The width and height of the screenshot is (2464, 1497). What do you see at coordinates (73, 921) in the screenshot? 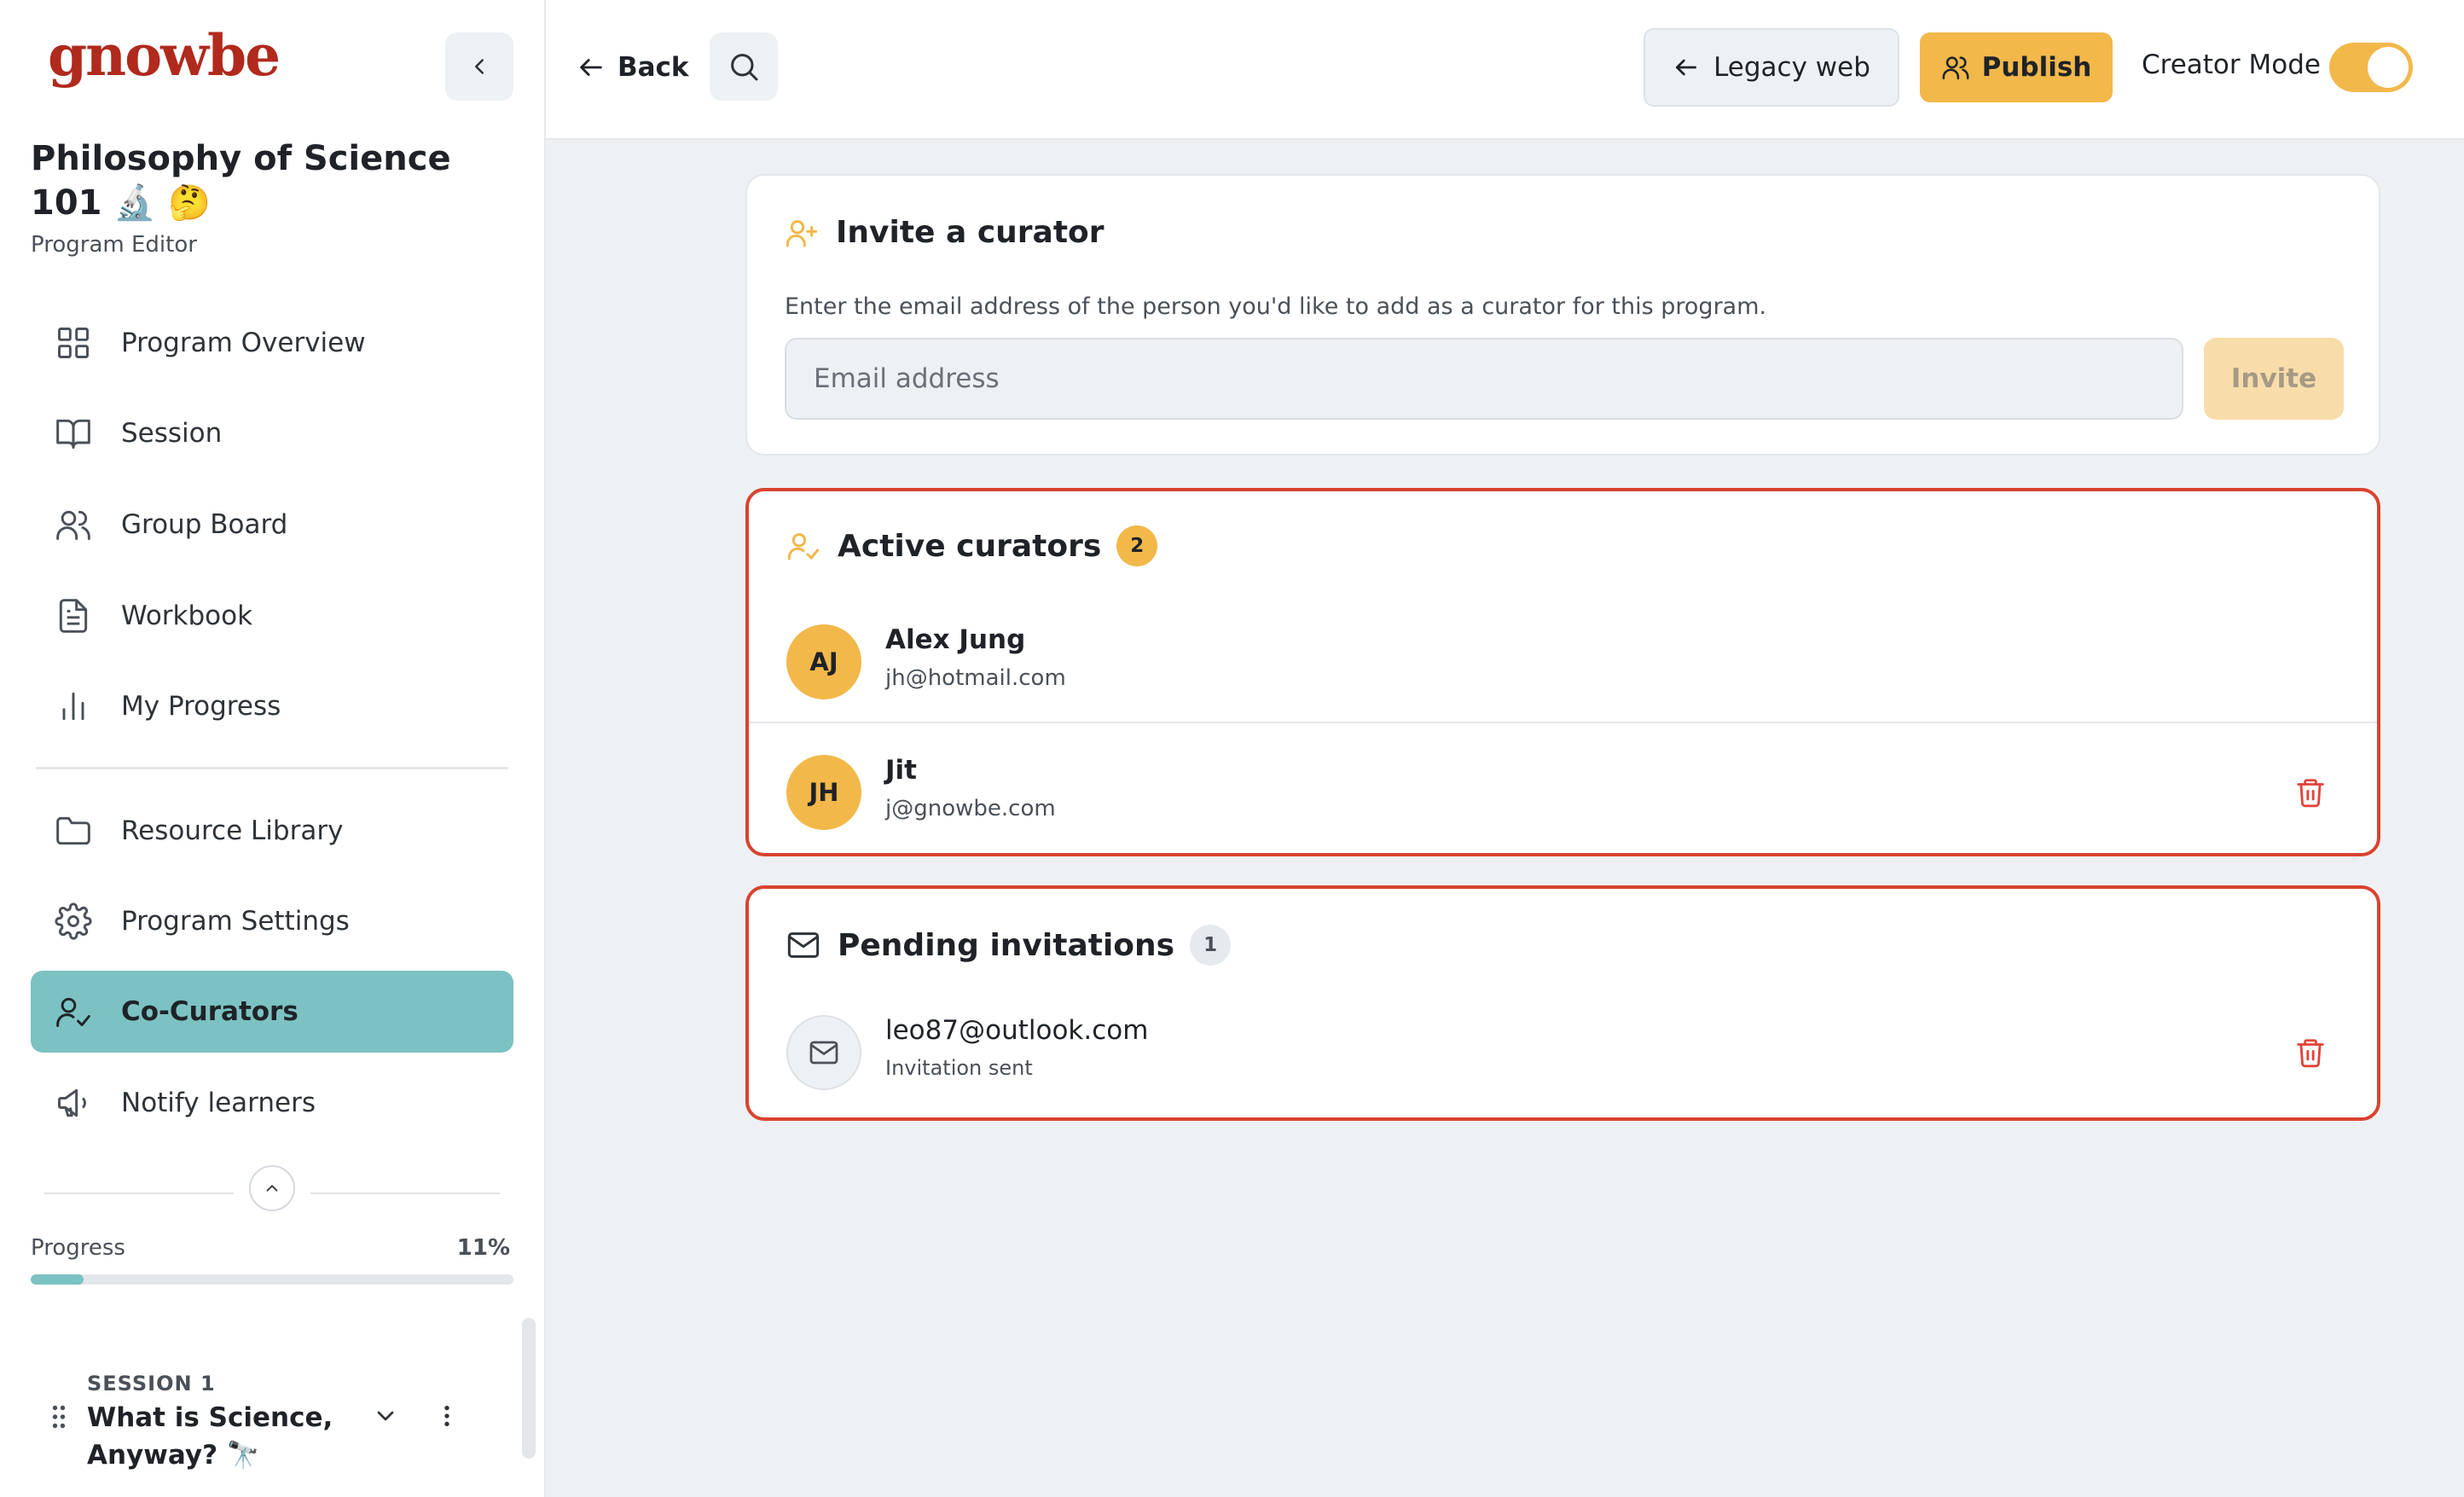
I see `gear-icon` at bounding box center [73, 921].